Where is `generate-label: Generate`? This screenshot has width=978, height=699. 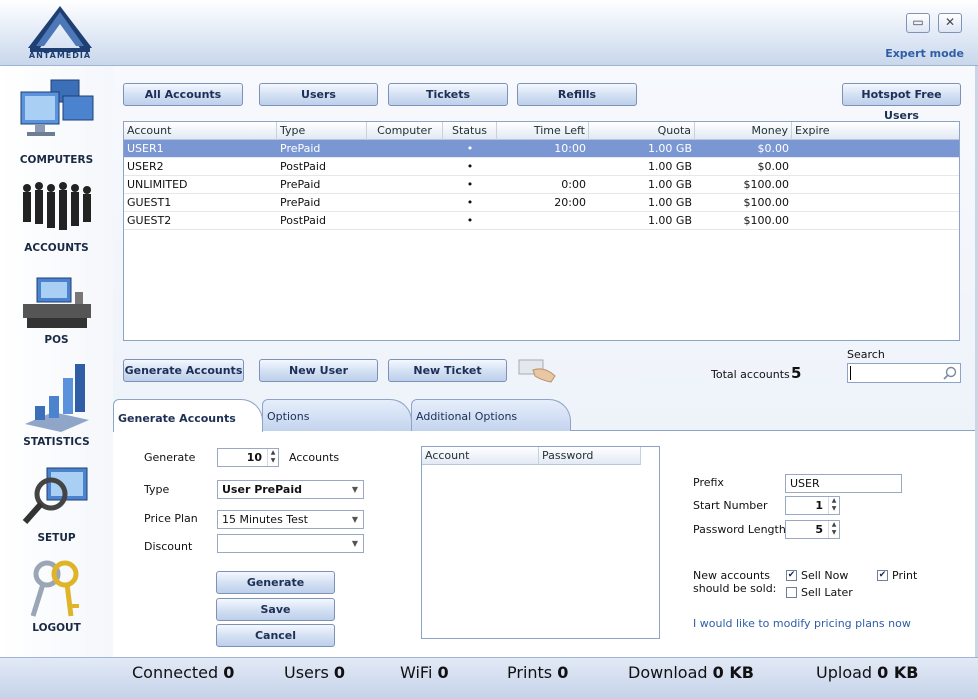
generate-label: Generate is located at coordinates (170, 457).